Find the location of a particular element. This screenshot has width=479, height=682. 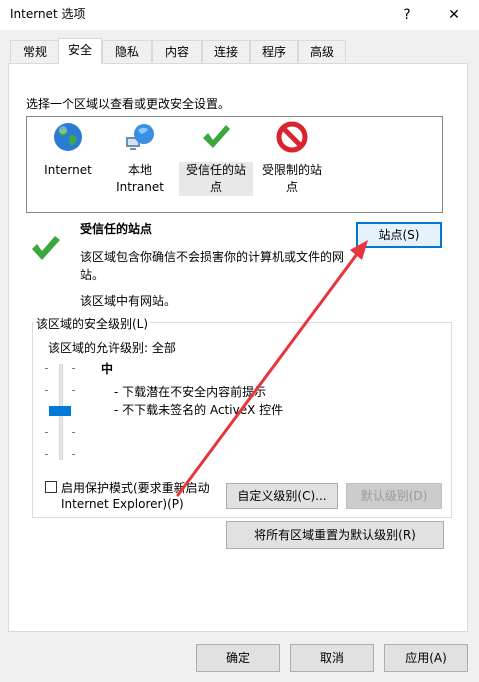

zone-internet: Internet is located at coordinates (68, 150).